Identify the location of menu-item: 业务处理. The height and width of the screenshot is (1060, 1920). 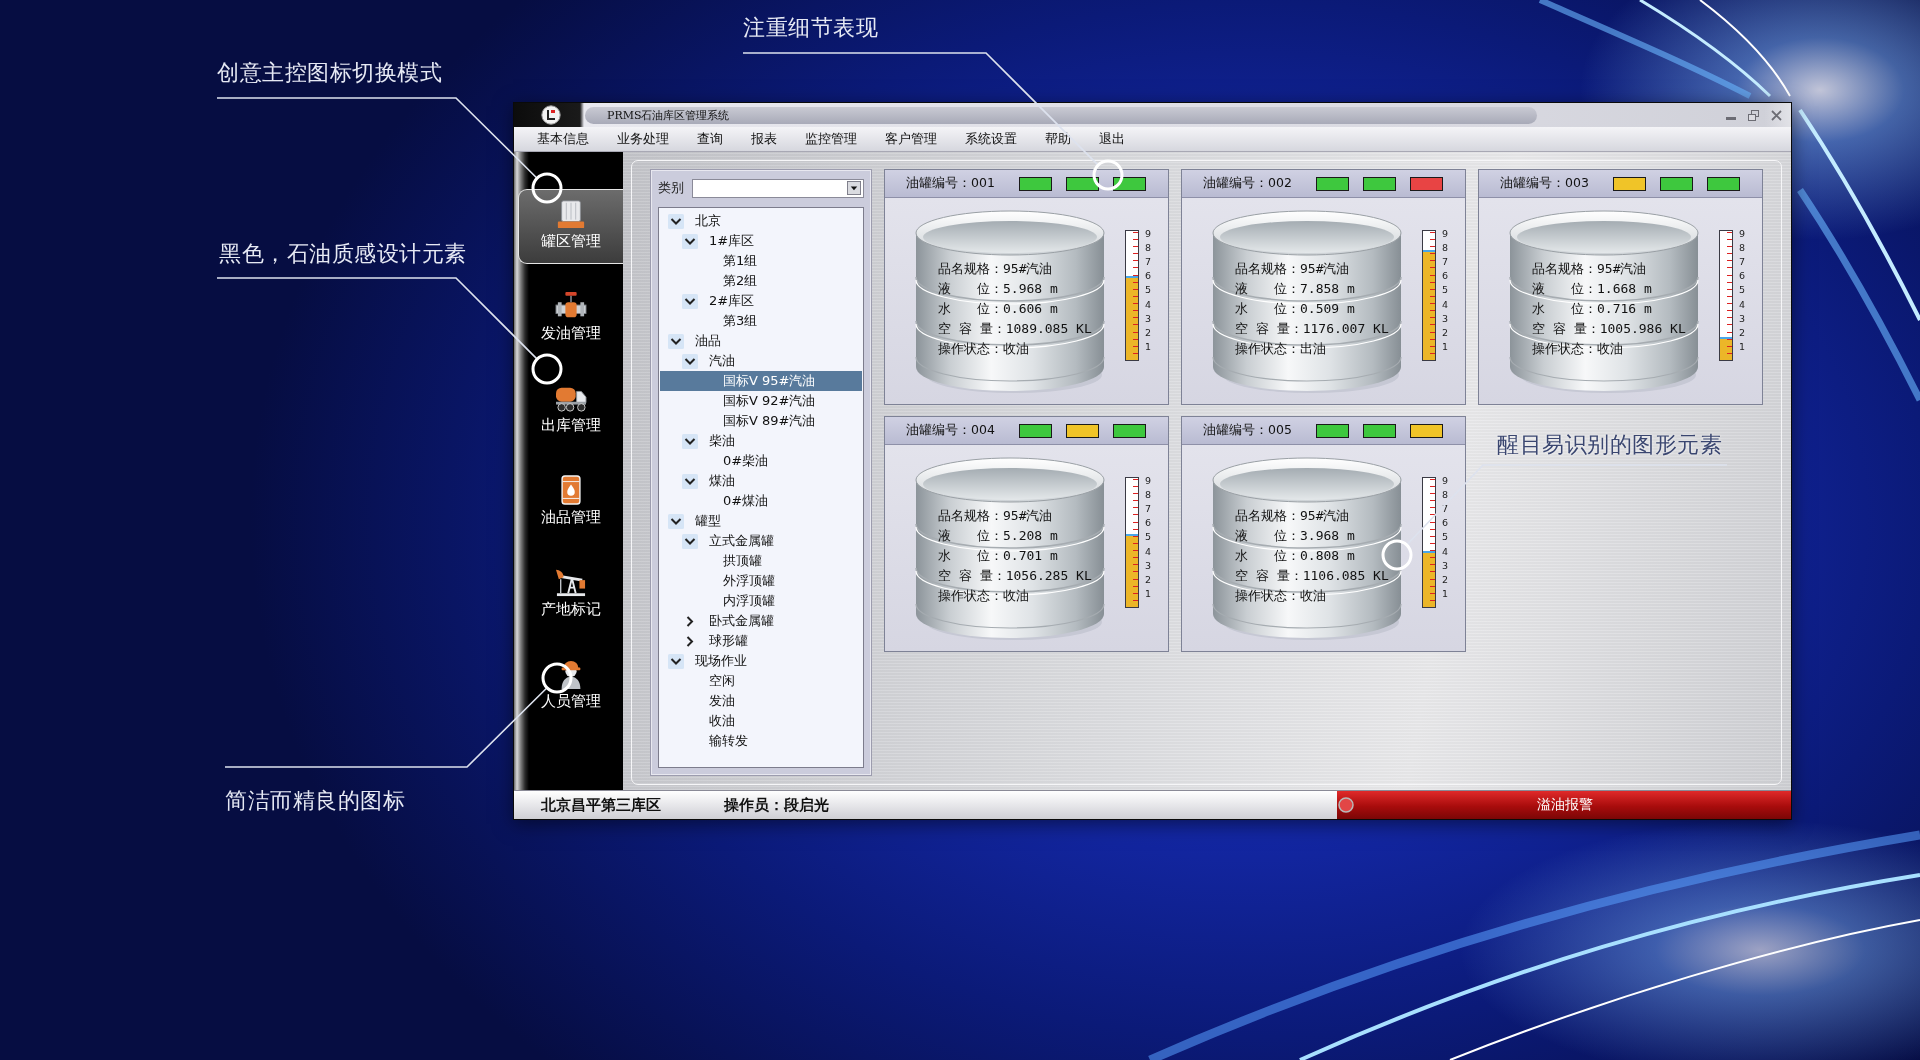
(643, 139).